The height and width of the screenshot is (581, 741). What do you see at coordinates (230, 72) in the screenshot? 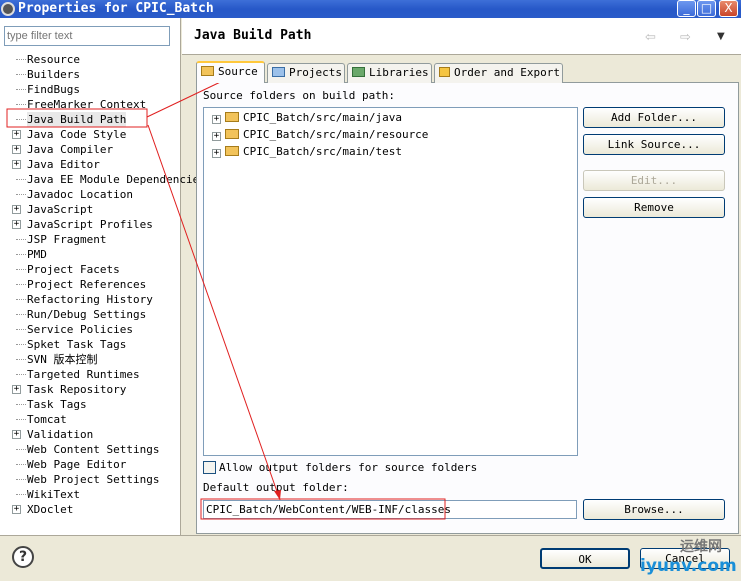
I see `tab-source: Source` at bounding box center [230, 72].